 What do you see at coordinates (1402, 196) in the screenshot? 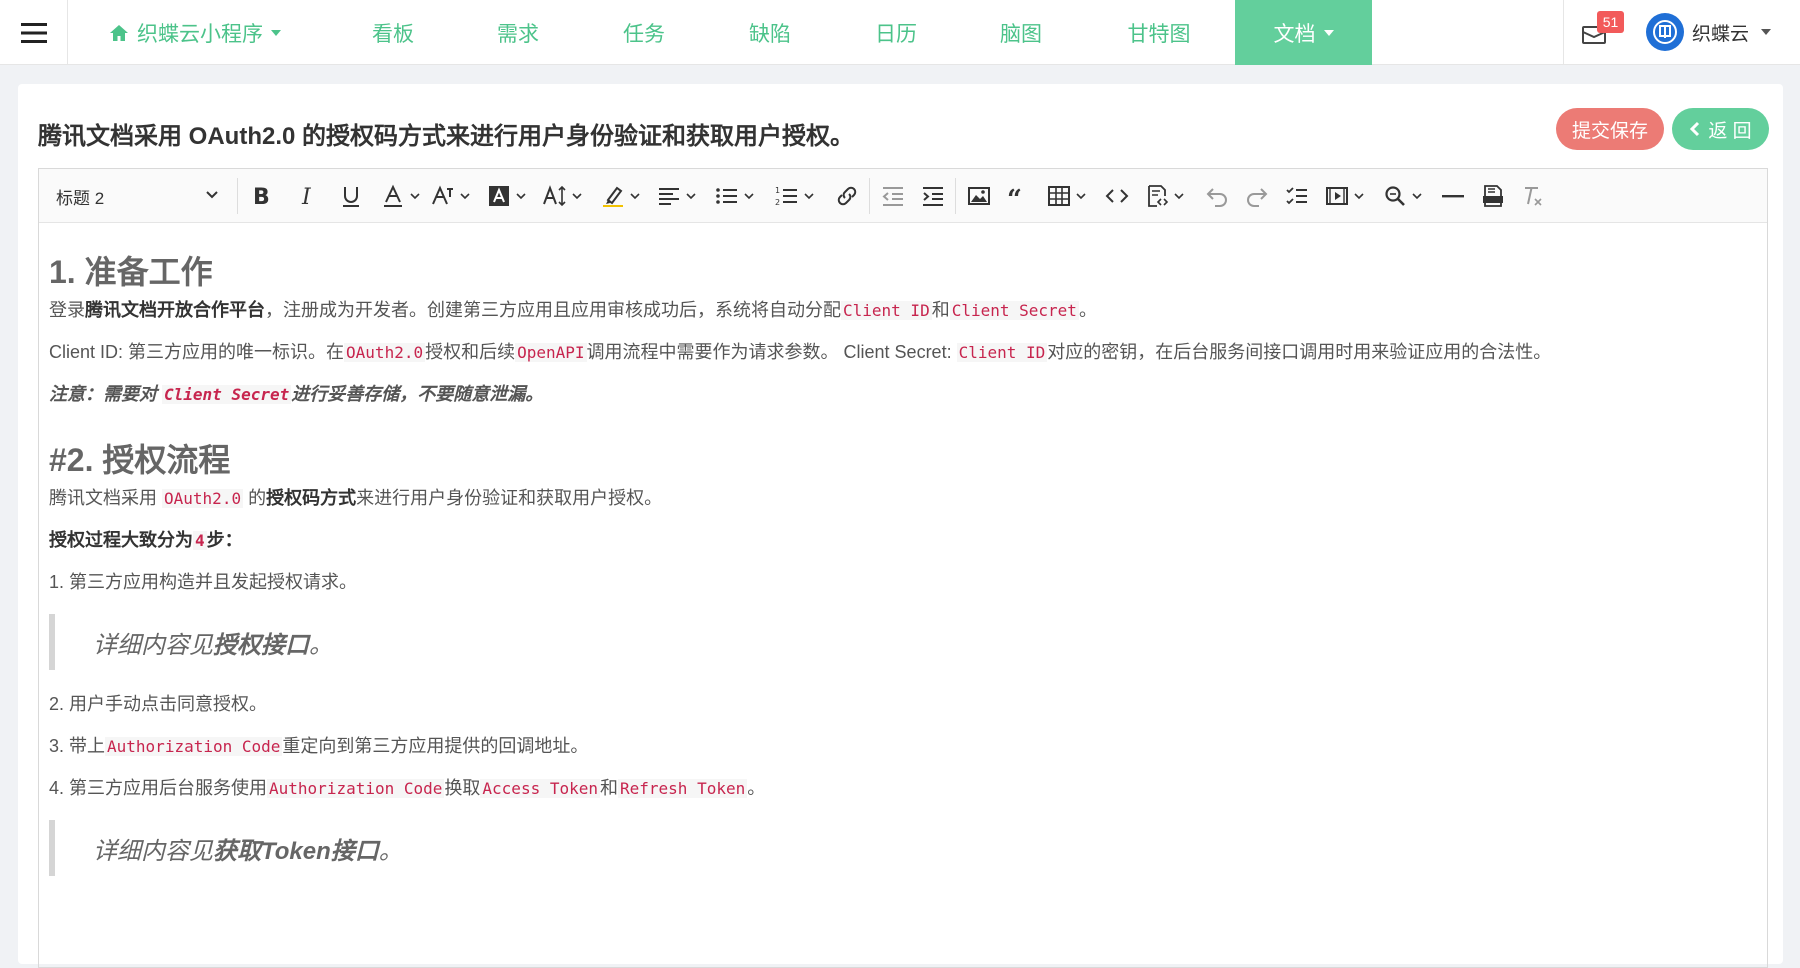
I see `find-replace-button` at bounding box center [1402, 196].